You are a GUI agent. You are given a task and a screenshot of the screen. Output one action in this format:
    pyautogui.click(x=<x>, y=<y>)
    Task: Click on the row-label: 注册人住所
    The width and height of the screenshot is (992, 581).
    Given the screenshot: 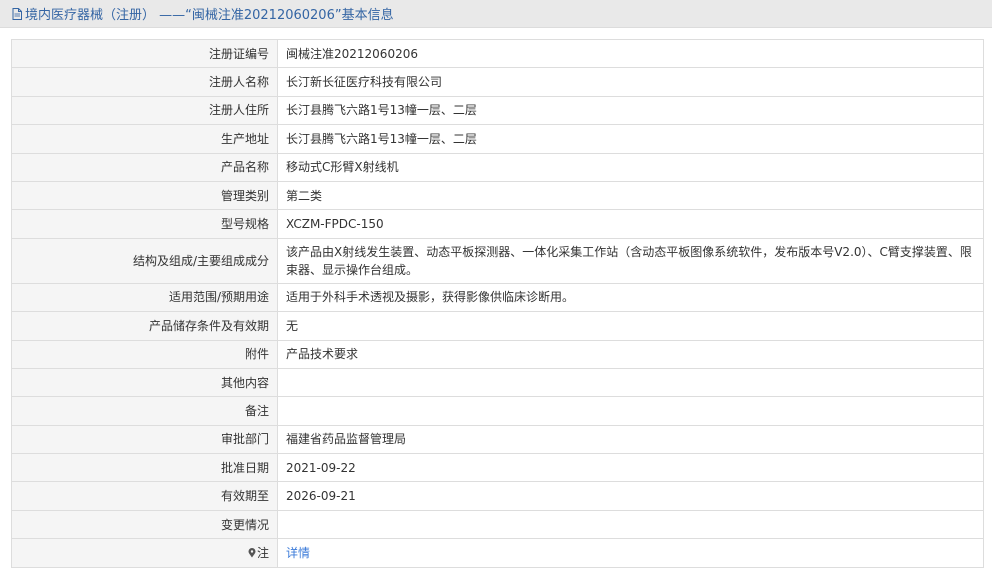 What is the action you would take?
    pyautogui.click(x=144, y=110)
    